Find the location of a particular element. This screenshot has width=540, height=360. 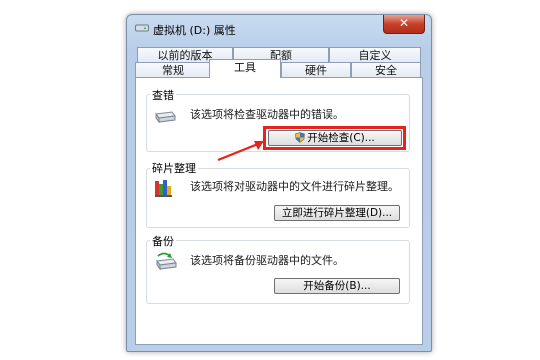

backup-group is located at coordinates (278, 272).